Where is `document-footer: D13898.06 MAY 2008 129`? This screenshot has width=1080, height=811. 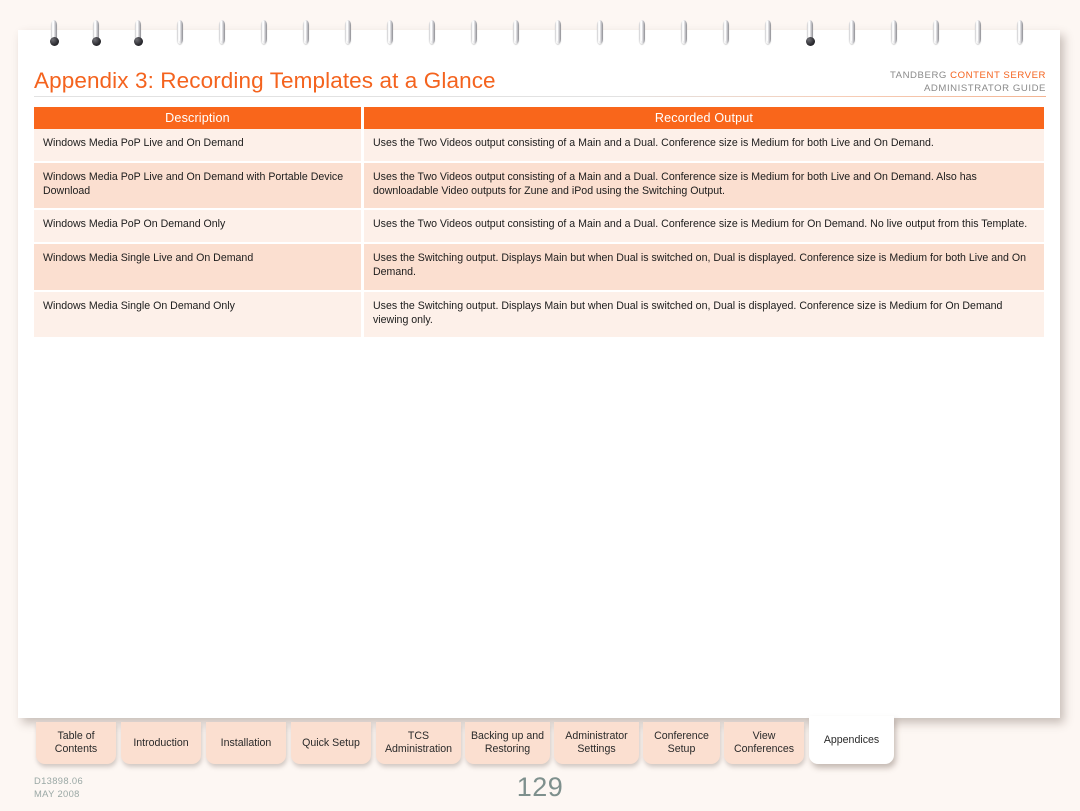
document-footer: D13898.06 MAY 2008 129 is located at coordinates (540, 790).